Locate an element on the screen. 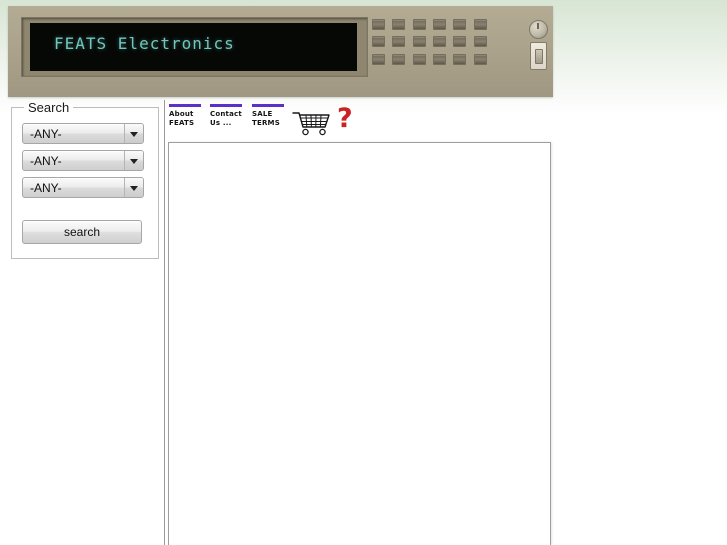 The image size is (727, 545). site-banner: FEATS Electronics is located at coordinates (280, 51).